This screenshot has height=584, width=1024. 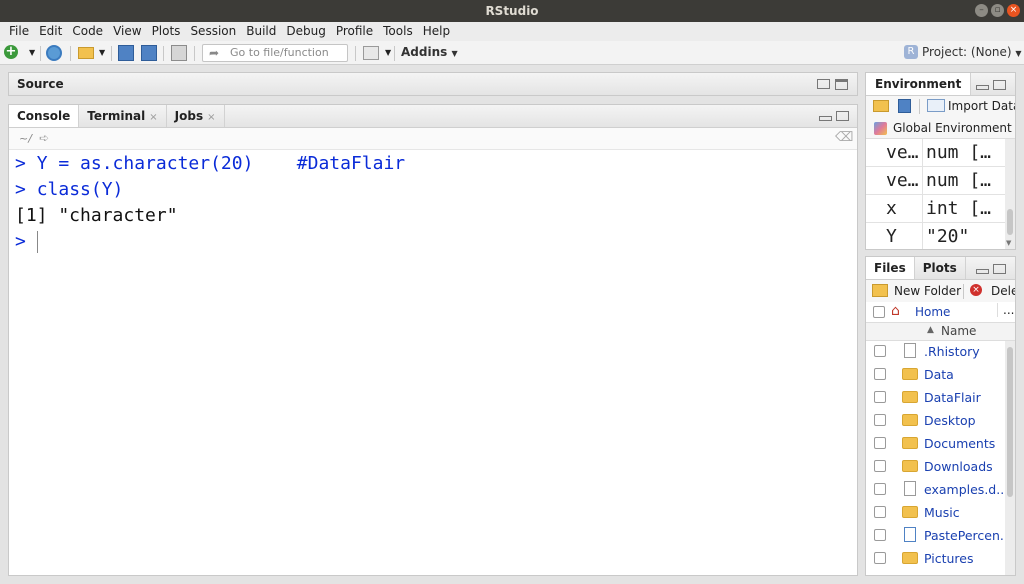 I want to click on file-row: Music, so click(x=935, y=512).